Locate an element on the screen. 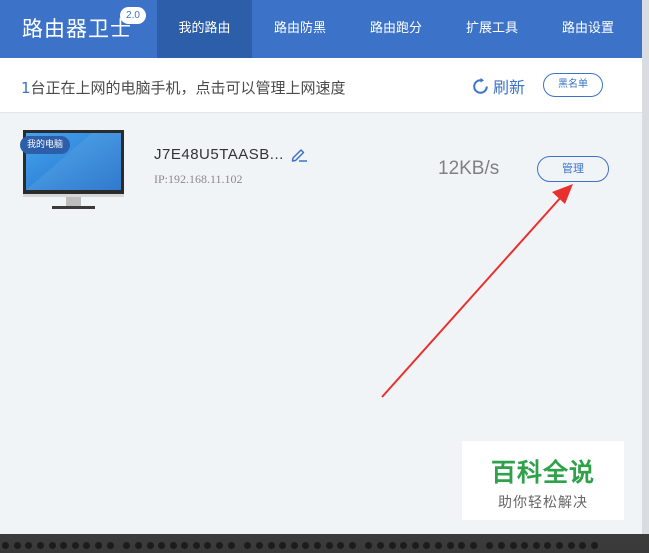 The width and height of the screenshot is (649, 553). watermark-title: 百科全说 is located at coordinates (542, 472).